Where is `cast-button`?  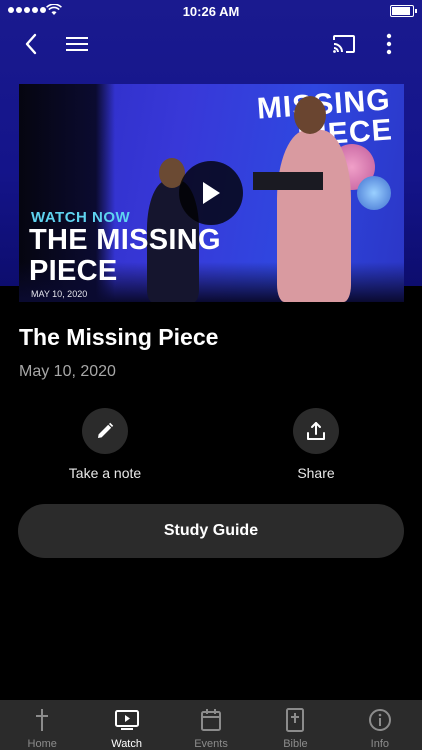
cast-button is located at coordinates (344, 44).